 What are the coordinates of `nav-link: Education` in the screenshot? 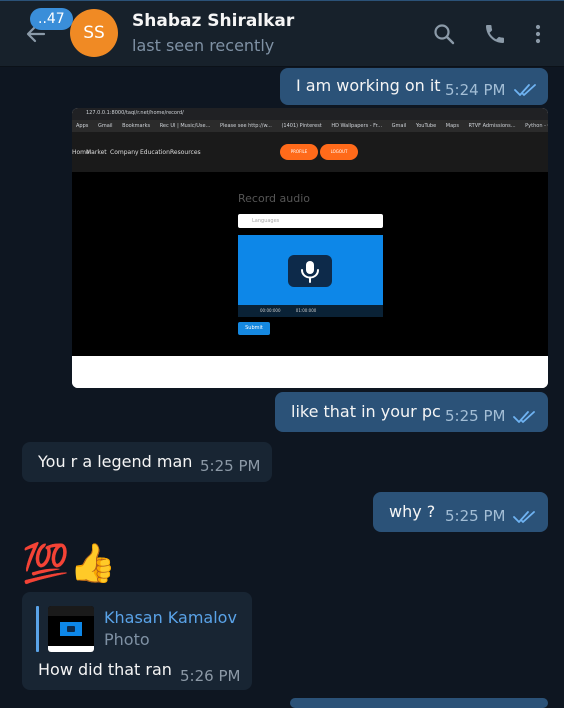 It's located at (155, 152).